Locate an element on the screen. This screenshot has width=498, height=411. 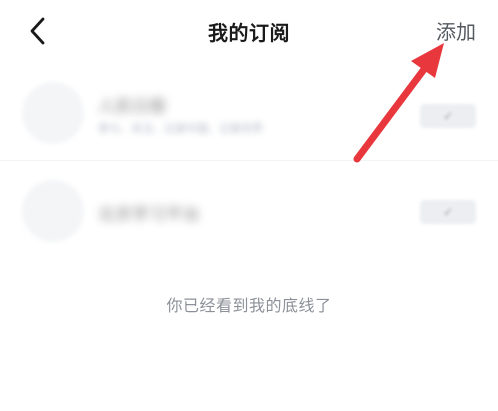
subscription-name: 北京学习平台 is located at coordinates (149, 215).